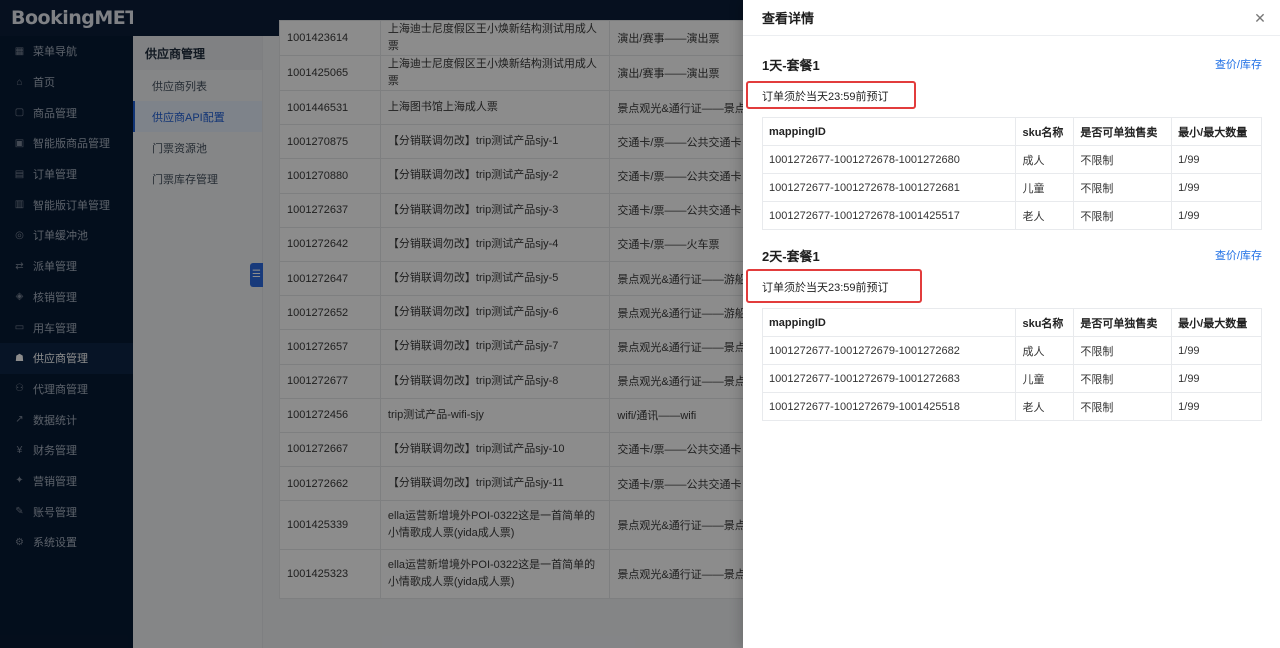  Describe the element at coordinates (788, 18) in the screenshot. I see `drawer-title: 查看详情` at that location.